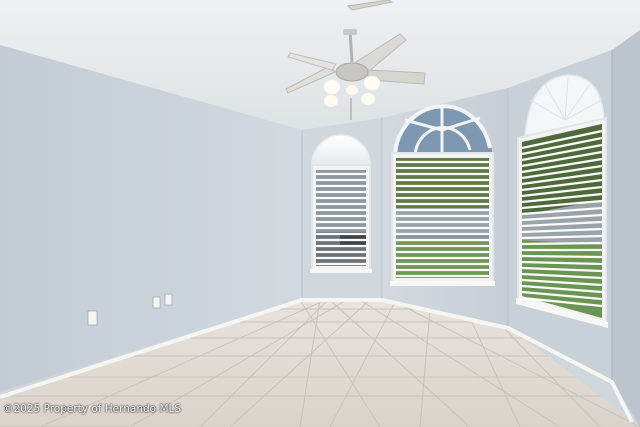 This screenshot has width=640, height=427. What do you see at coordinates (92, 409) in the screenshot?
I see `copyright-watermark: ©2025 Property of Hernando MLS` at bounding box center [92, 409].